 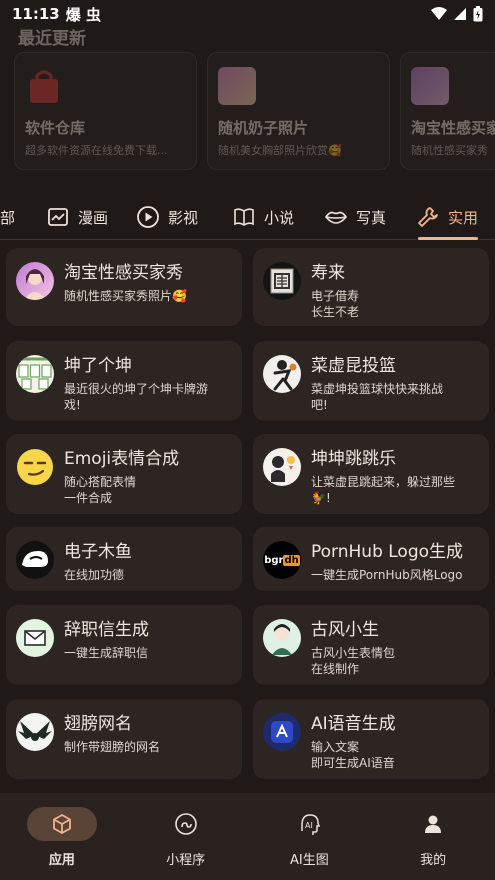 What do you see at coordinates (93, 217) in the screenshot?
I see `tab-label: 漫画` at bounding box center [93, 217].